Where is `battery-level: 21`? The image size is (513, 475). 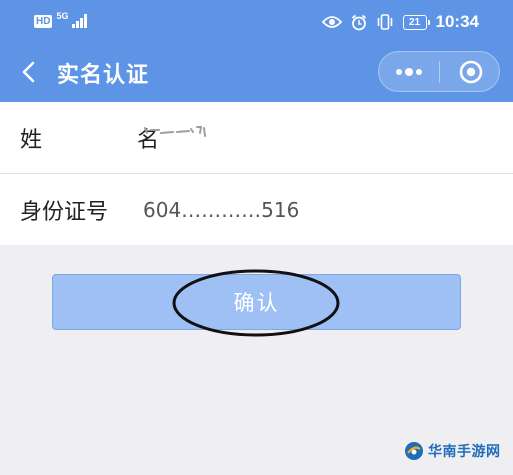 battery-level: 21 is located at coordinates (414, 22).